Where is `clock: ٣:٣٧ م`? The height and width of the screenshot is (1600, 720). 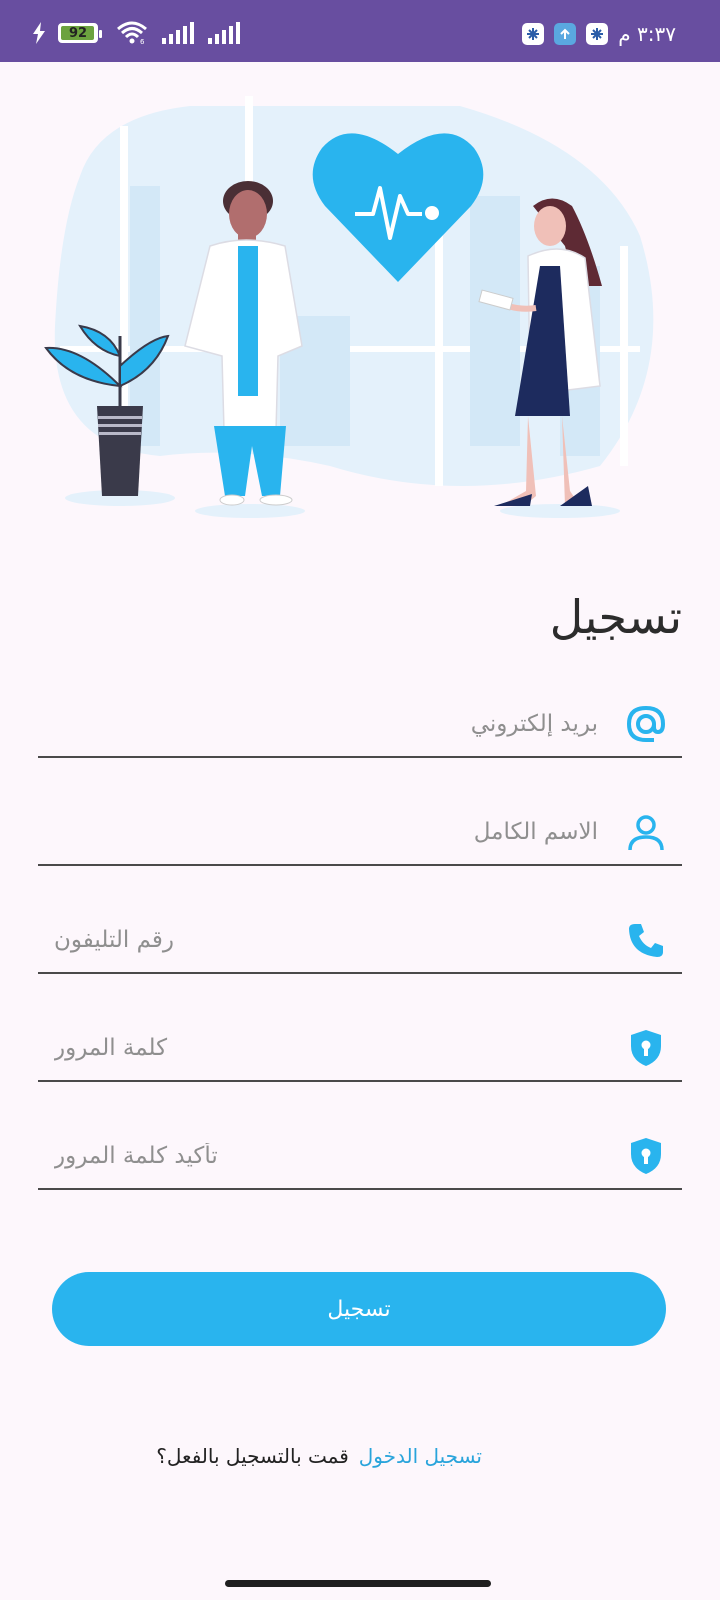
clock: ٣:٣٧ م is located at coordinates (647, 34).